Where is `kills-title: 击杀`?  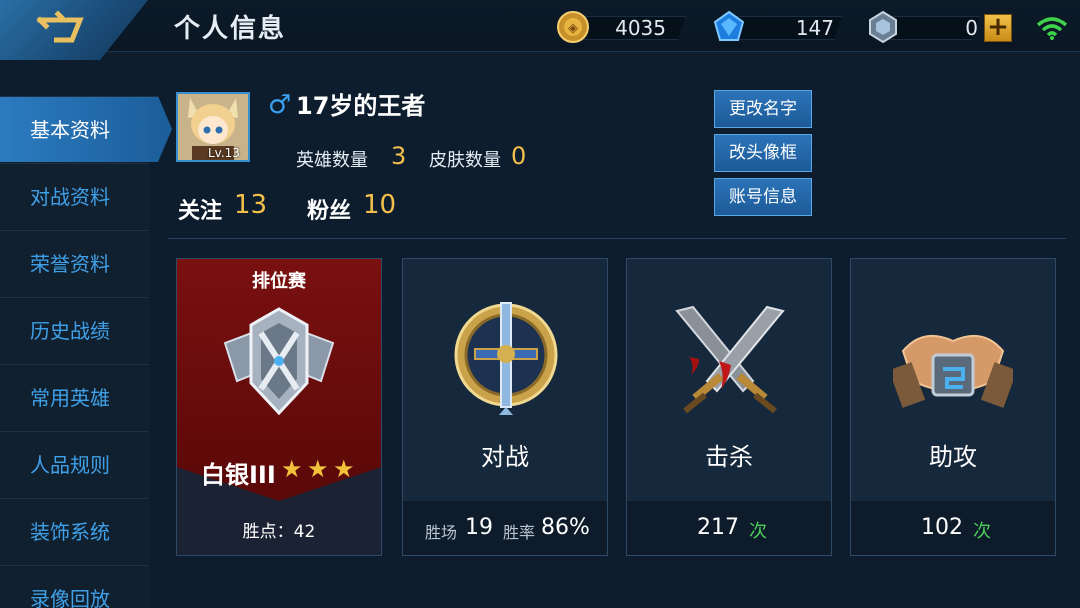 kills-title: 击杀 is located at coordinates (729, 457).